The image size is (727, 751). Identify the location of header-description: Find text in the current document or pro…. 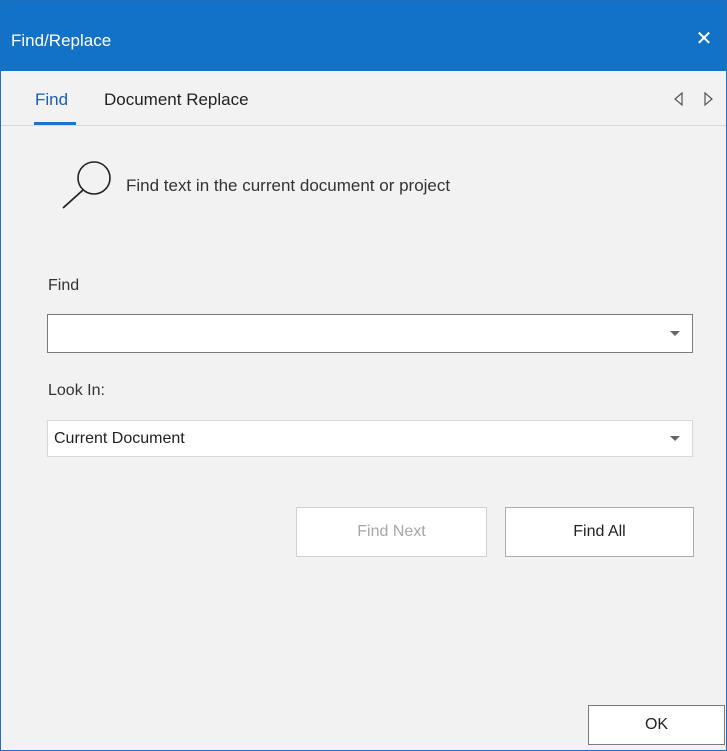
(288, 185).